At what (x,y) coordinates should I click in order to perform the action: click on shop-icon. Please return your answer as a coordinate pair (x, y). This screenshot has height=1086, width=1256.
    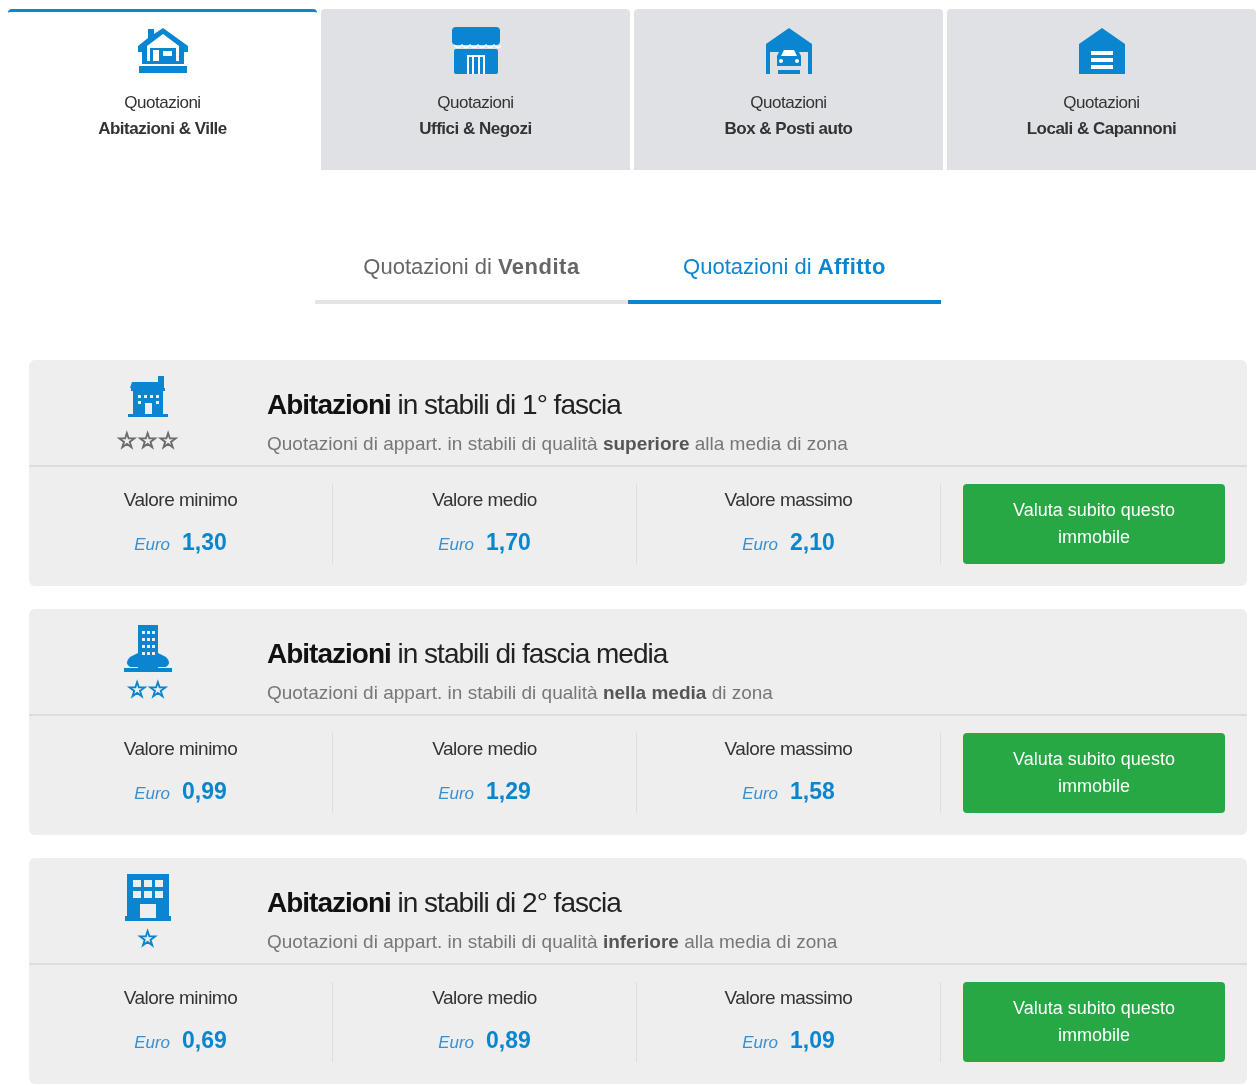
    Looking at the image, I should click on (475, 51).